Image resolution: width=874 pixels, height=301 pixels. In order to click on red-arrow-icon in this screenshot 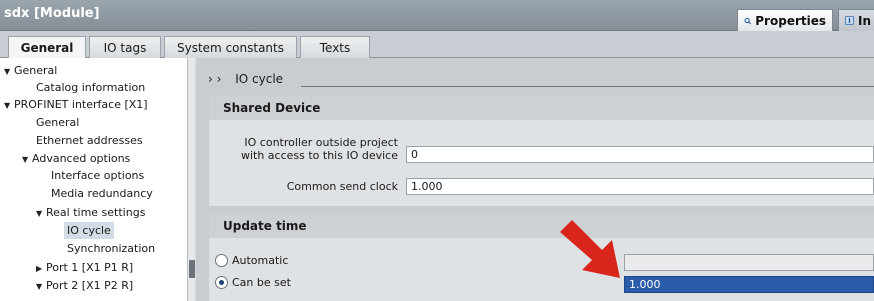, I will do `click(590, 249)`.